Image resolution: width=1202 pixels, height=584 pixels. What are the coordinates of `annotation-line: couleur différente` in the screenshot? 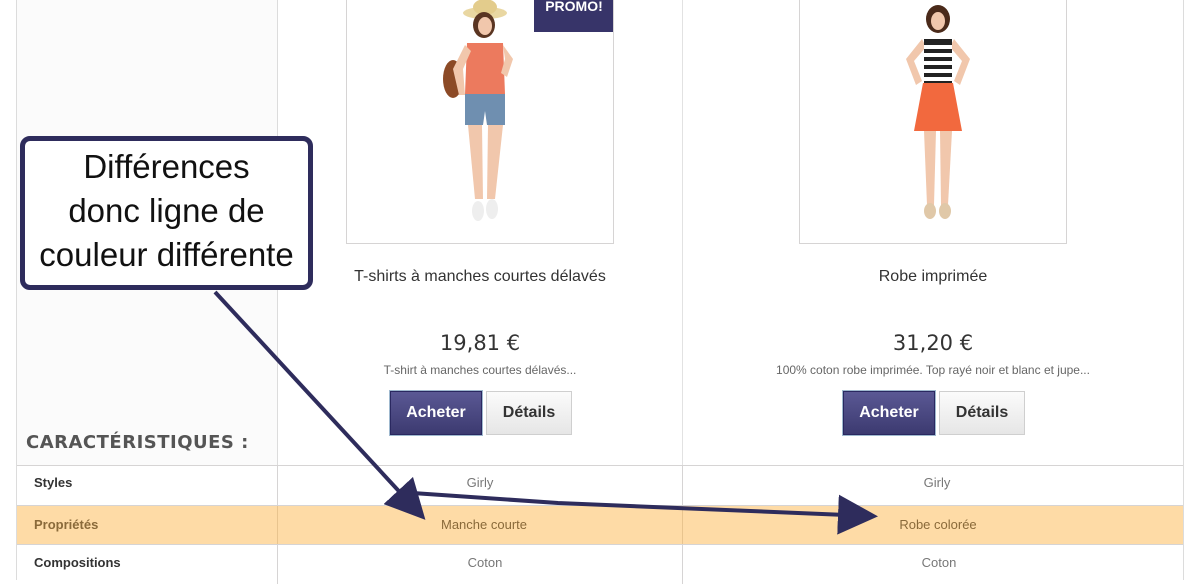 It's located at (166, 254).